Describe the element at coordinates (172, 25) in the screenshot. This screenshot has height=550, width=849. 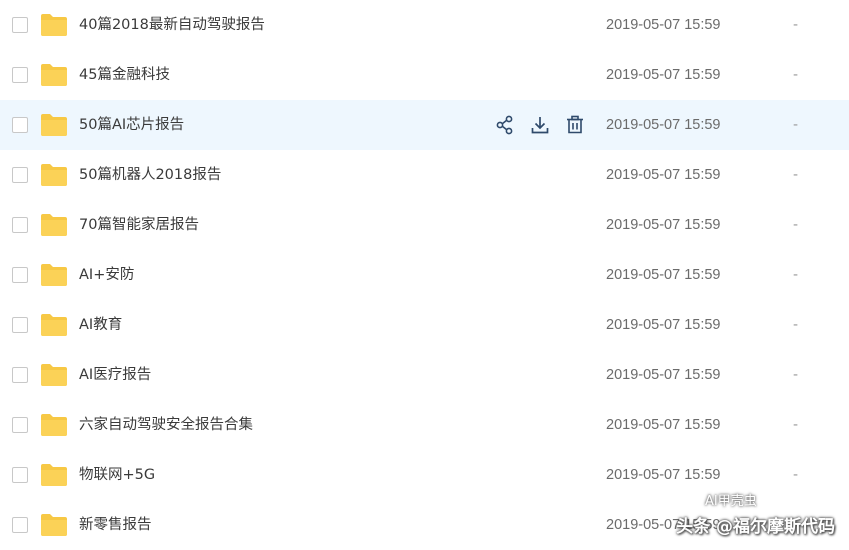
I see `file-name: 40篇2018最新自动驾驶报告` at that location.